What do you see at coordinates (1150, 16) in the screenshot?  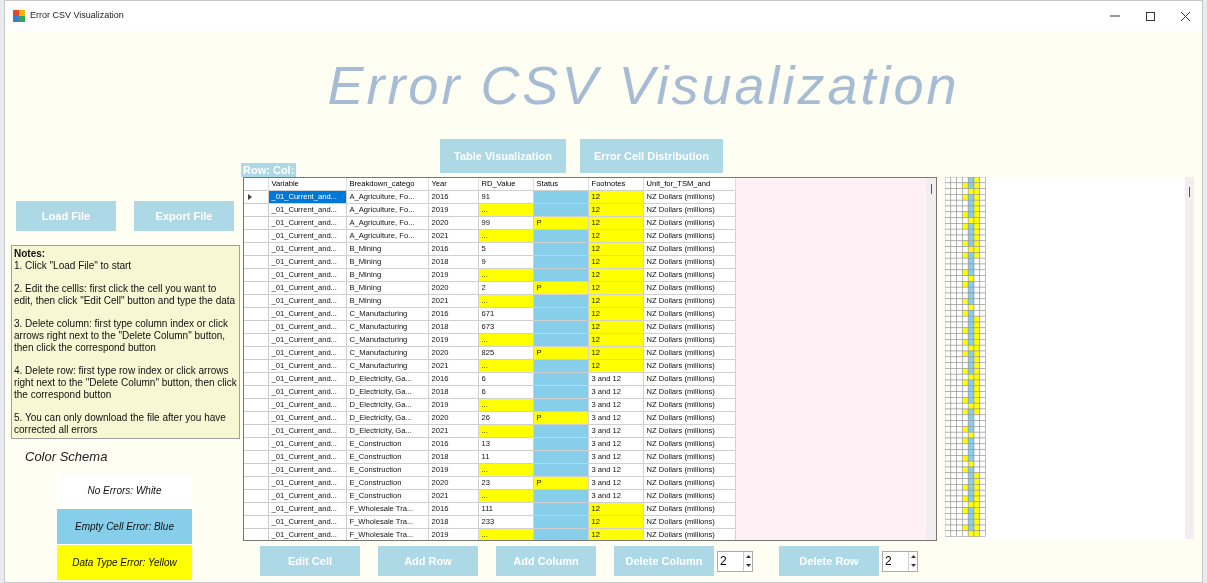 I see `maximize-icon` at bounding box center [1150, 16].